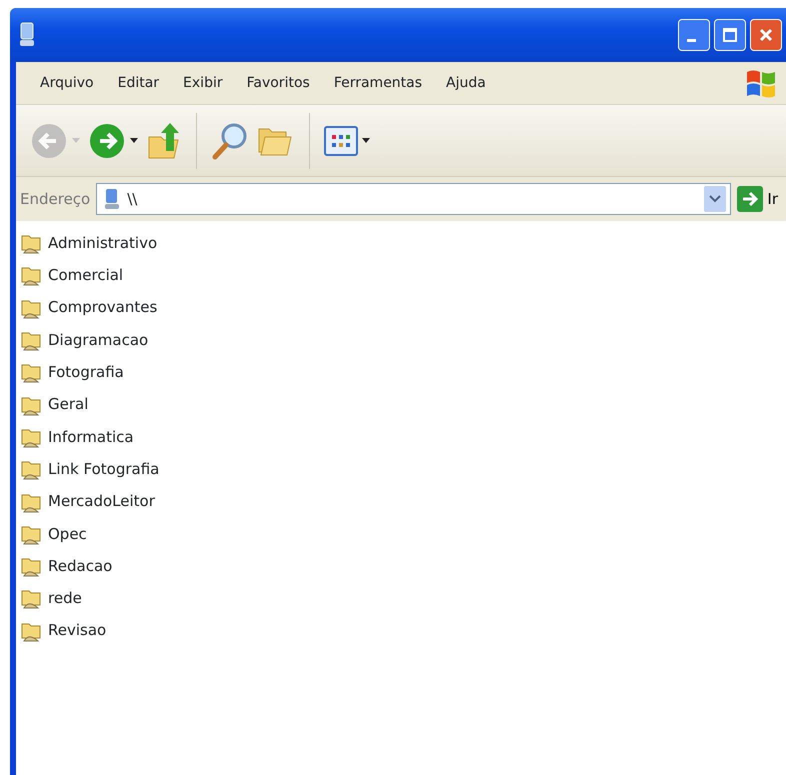 The width and height of the screenshot is (786, 775). What do you see at coordinates (101, 501) in the screenshot?
I see `folder-name: MercadoLeitor` at bounding box center [101, 501].